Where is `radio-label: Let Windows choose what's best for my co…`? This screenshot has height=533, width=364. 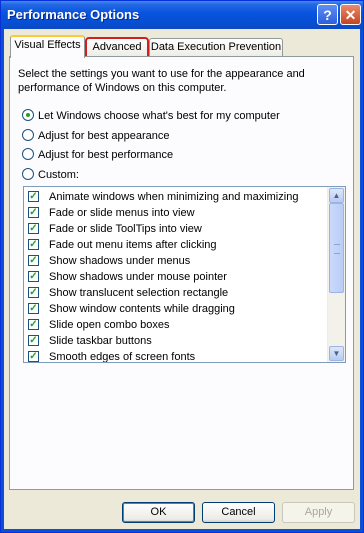
radio-label: Let Windows choose what's best for my co… is located at coordinates (159, 116).